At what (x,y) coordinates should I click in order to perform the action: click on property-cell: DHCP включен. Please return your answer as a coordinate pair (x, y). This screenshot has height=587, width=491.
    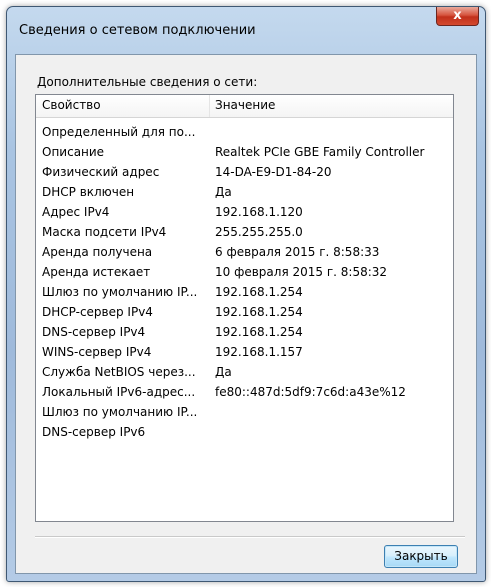
    Looking at the image, I should click on (88, 192).